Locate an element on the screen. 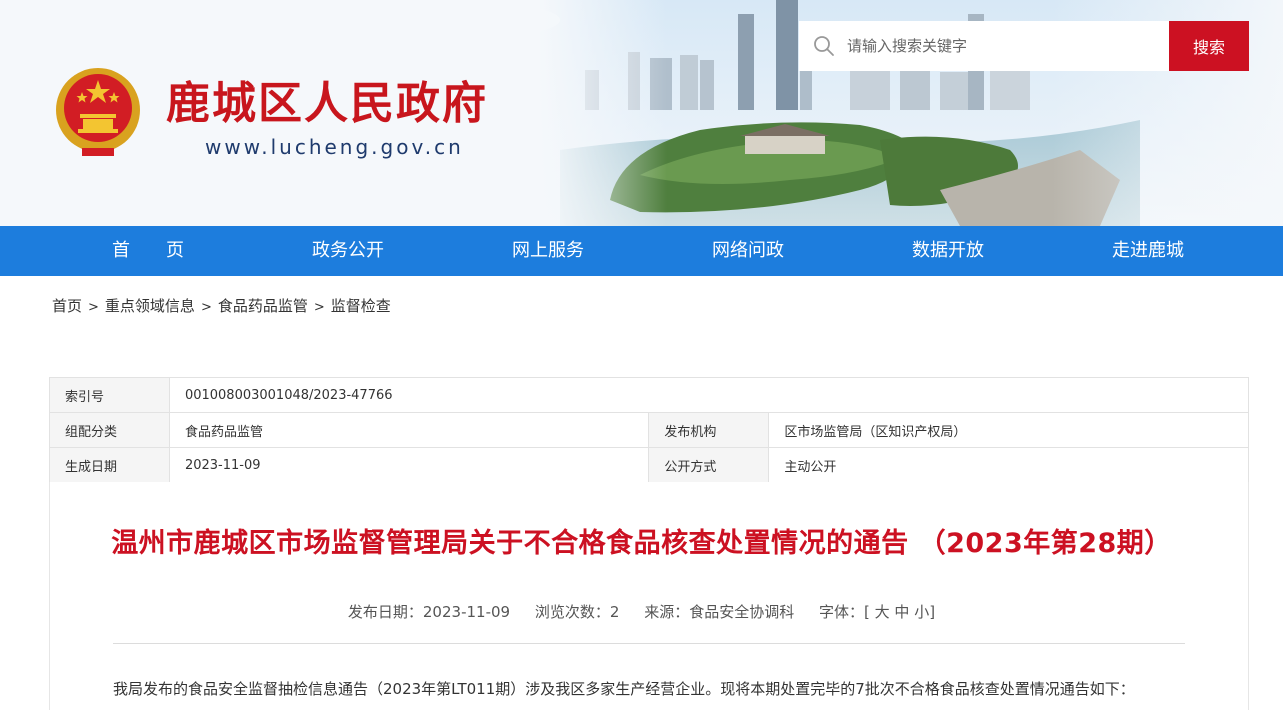  nav-item-government-affairs: 政务公开 is located at coordinates (348, 251).